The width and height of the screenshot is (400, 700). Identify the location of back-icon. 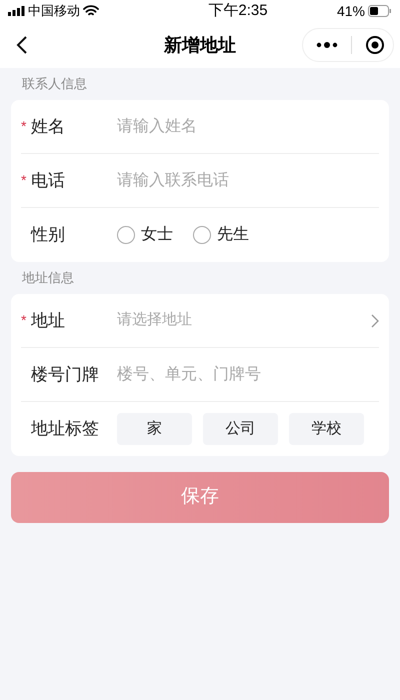
(22, 45).